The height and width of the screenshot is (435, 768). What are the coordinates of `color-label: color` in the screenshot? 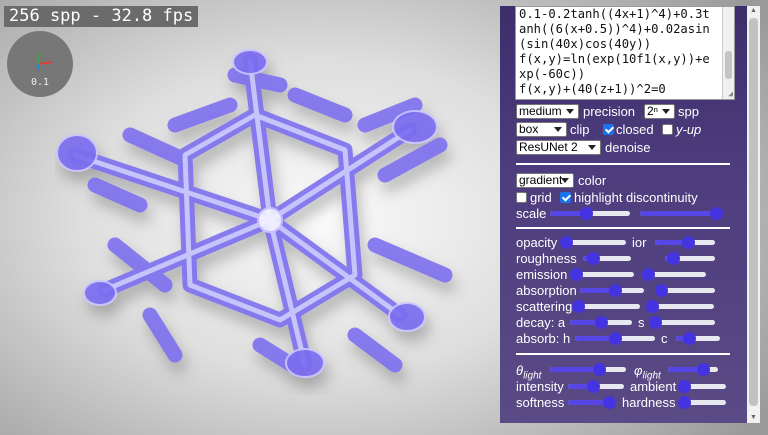 It's located at (592, 180).